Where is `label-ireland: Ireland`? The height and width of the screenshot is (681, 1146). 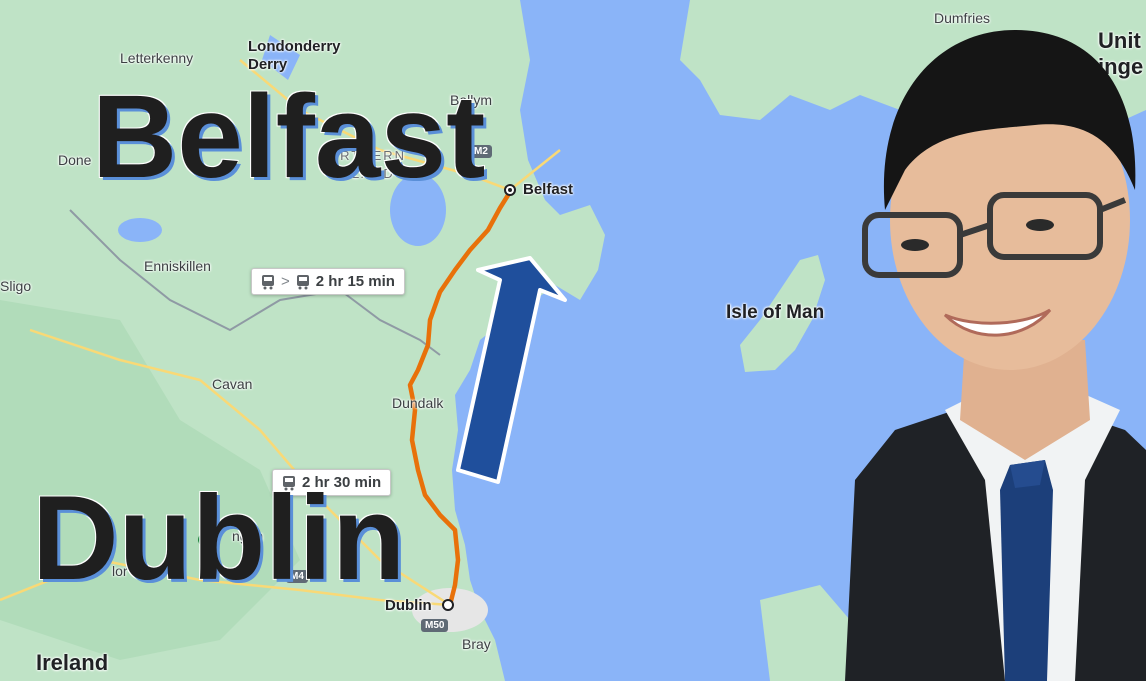 label-ireland: Ireland is located at coordinates (72, 662).